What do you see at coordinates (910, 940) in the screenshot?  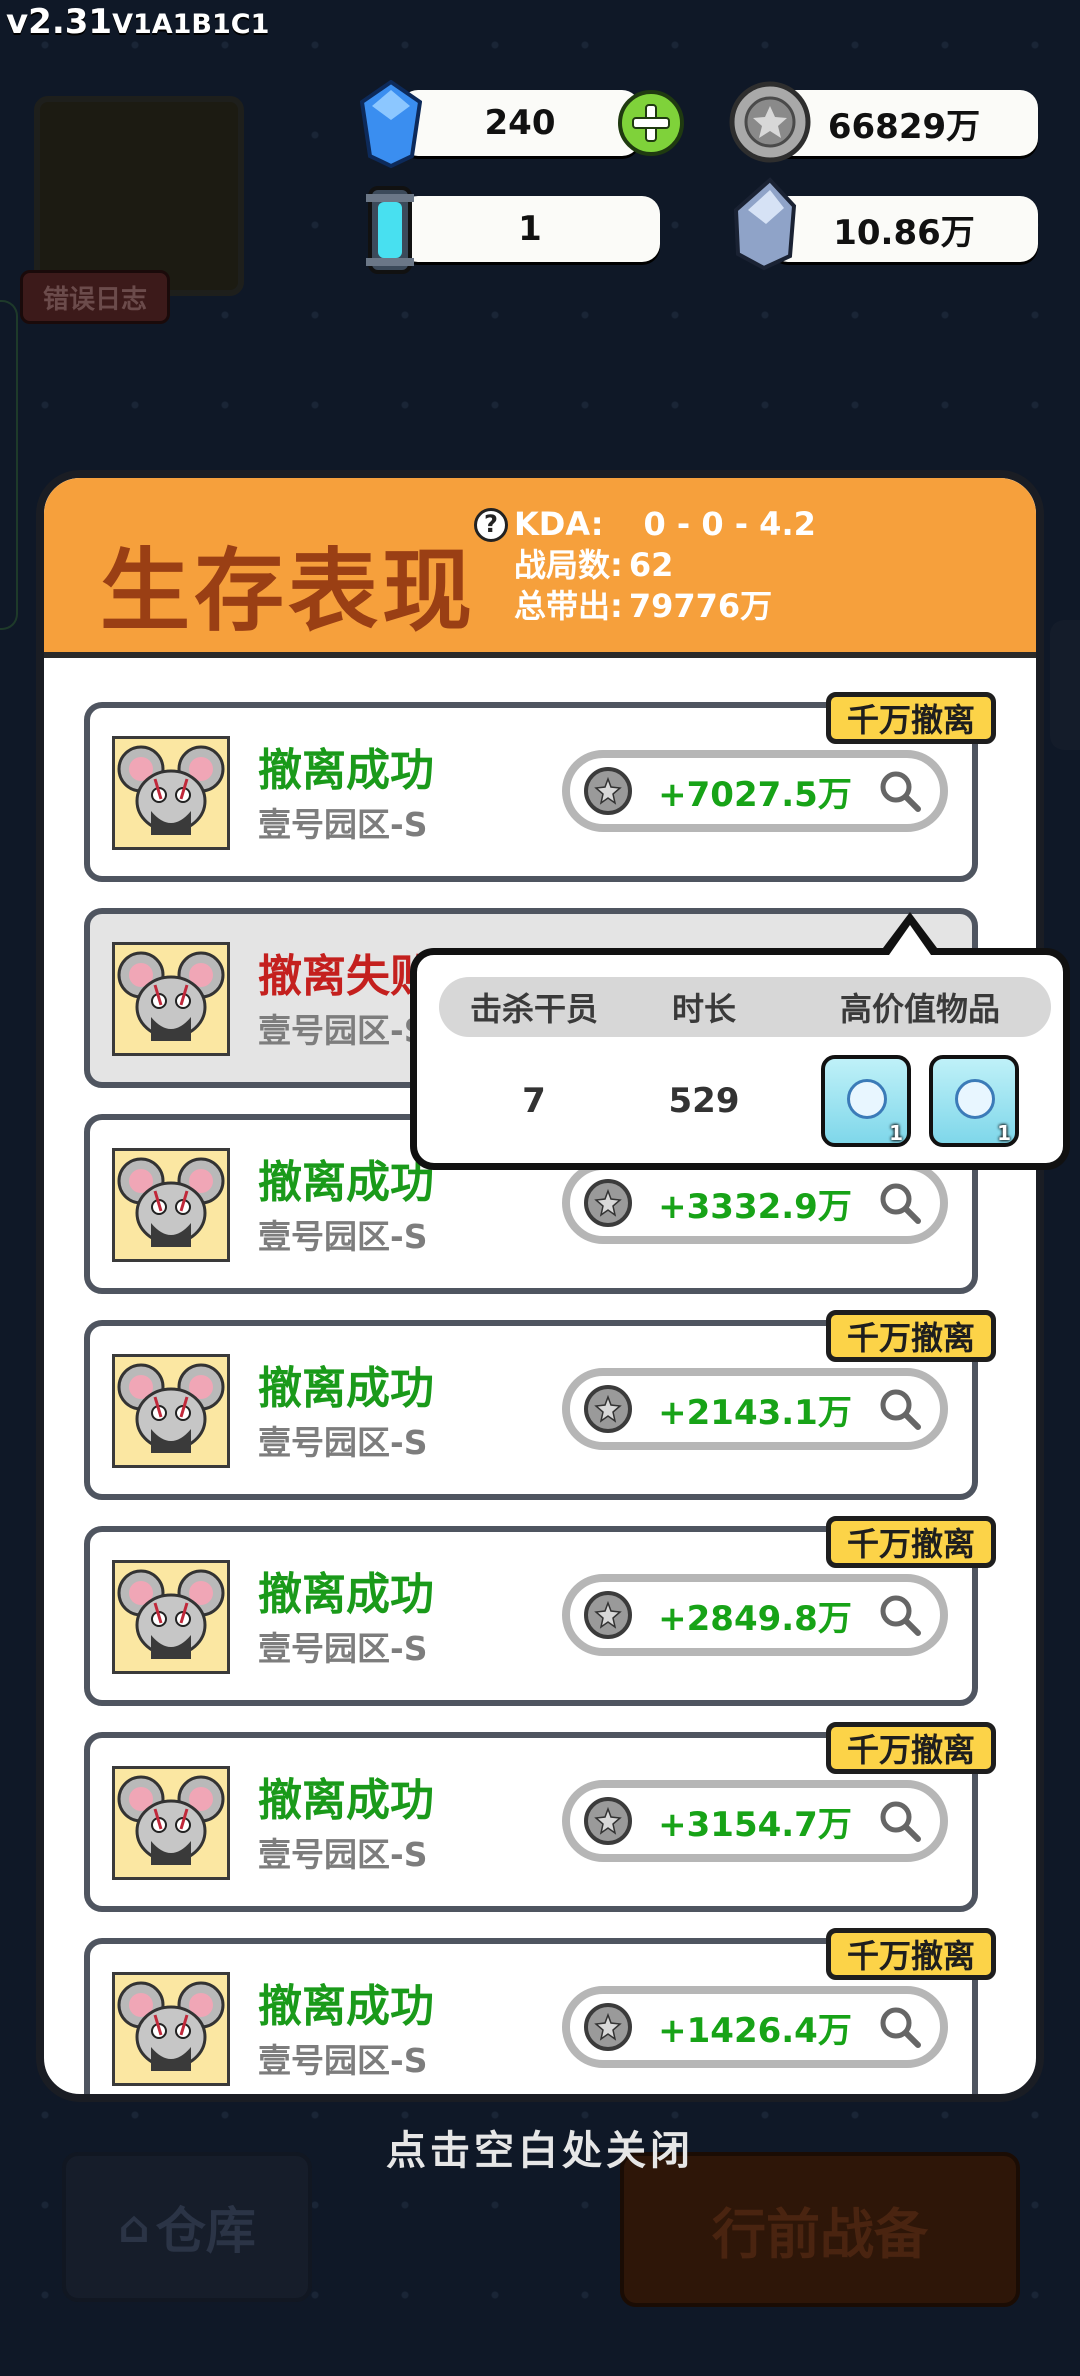 I see `popup-pointer-fill` at bounding box center [910, 940].